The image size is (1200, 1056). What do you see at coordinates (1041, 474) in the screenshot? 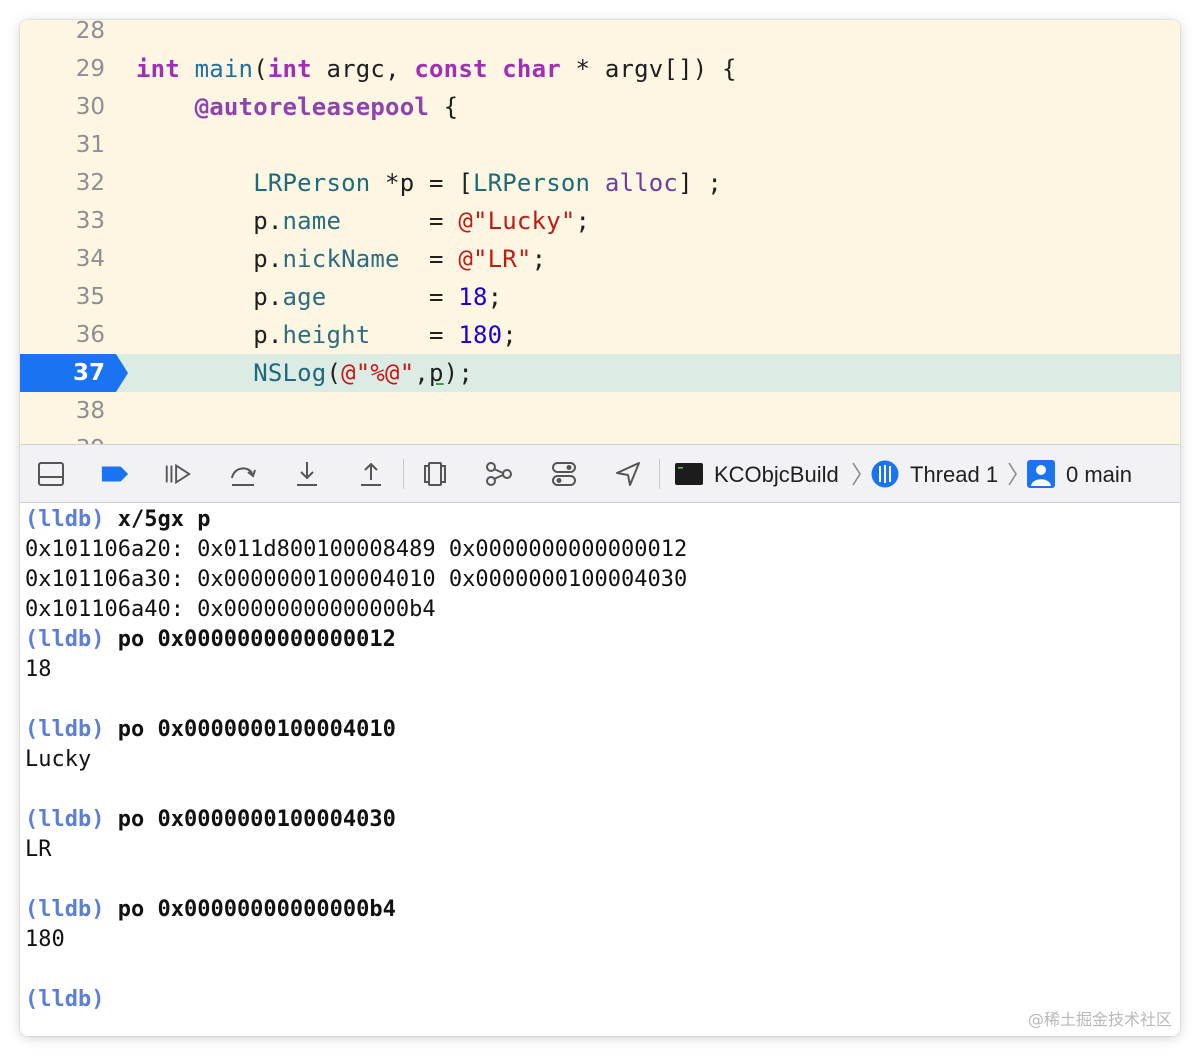
I see `user-frame-icon` at bounding box center [1041, 474].